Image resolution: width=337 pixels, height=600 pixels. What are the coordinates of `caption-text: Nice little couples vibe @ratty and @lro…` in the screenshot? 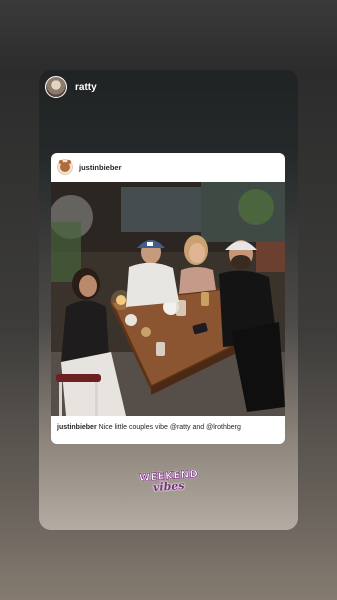 It's located at (169, 427).